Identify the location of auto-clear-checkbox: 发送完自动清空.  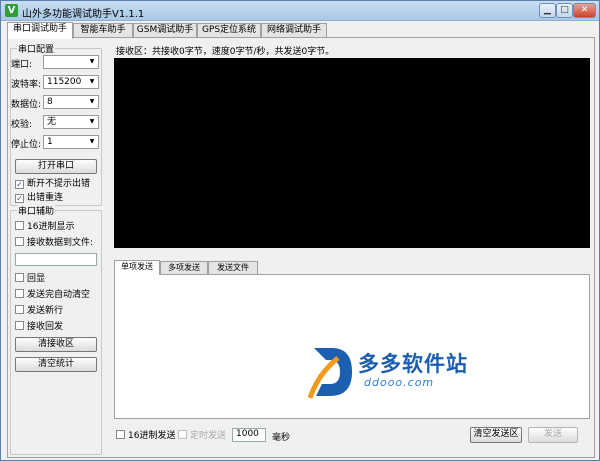
(52, 295).